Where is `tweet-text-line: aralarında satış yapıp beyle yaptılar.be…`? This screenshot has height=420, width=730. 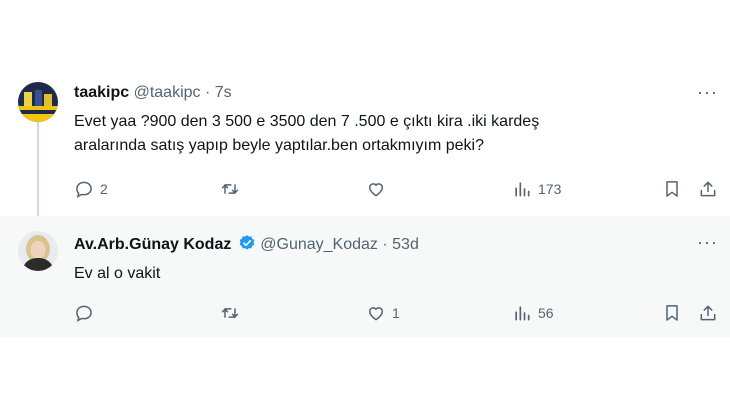
tweet-text-line: aralarında satış yapıp beyle yaptılar.be… is located at coordinates (279, 145).